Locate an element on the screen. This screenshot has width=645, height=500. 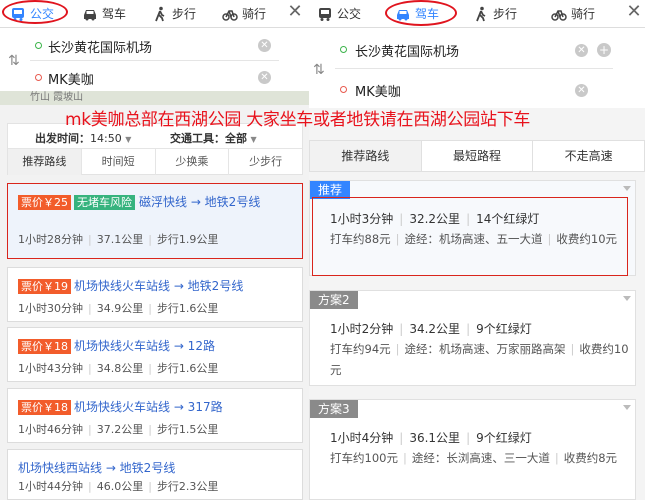
route-meta: 1小时46分钟 | 37.2公里 | 步行1.5公里 is located at coordinates (118, 429).